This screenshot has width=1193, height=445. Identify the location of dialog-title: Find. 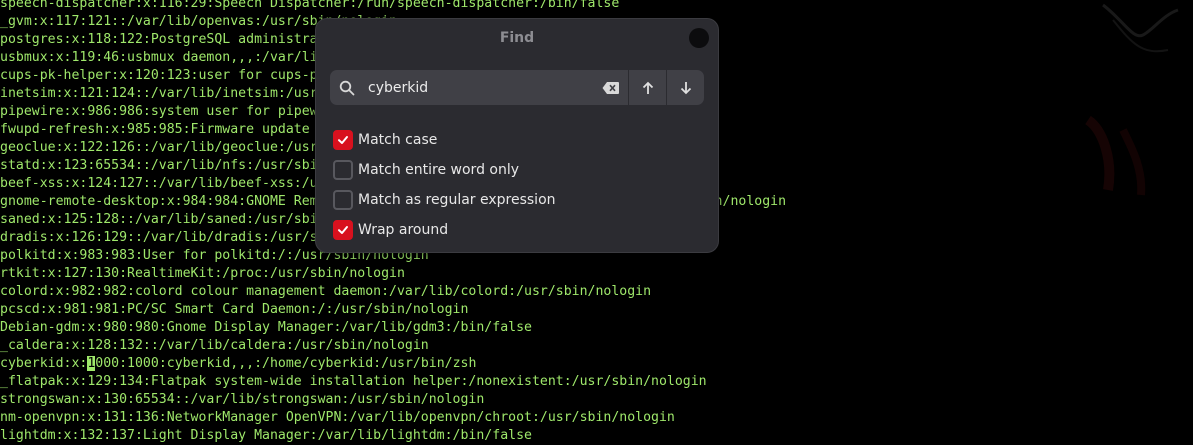
(517, 38).